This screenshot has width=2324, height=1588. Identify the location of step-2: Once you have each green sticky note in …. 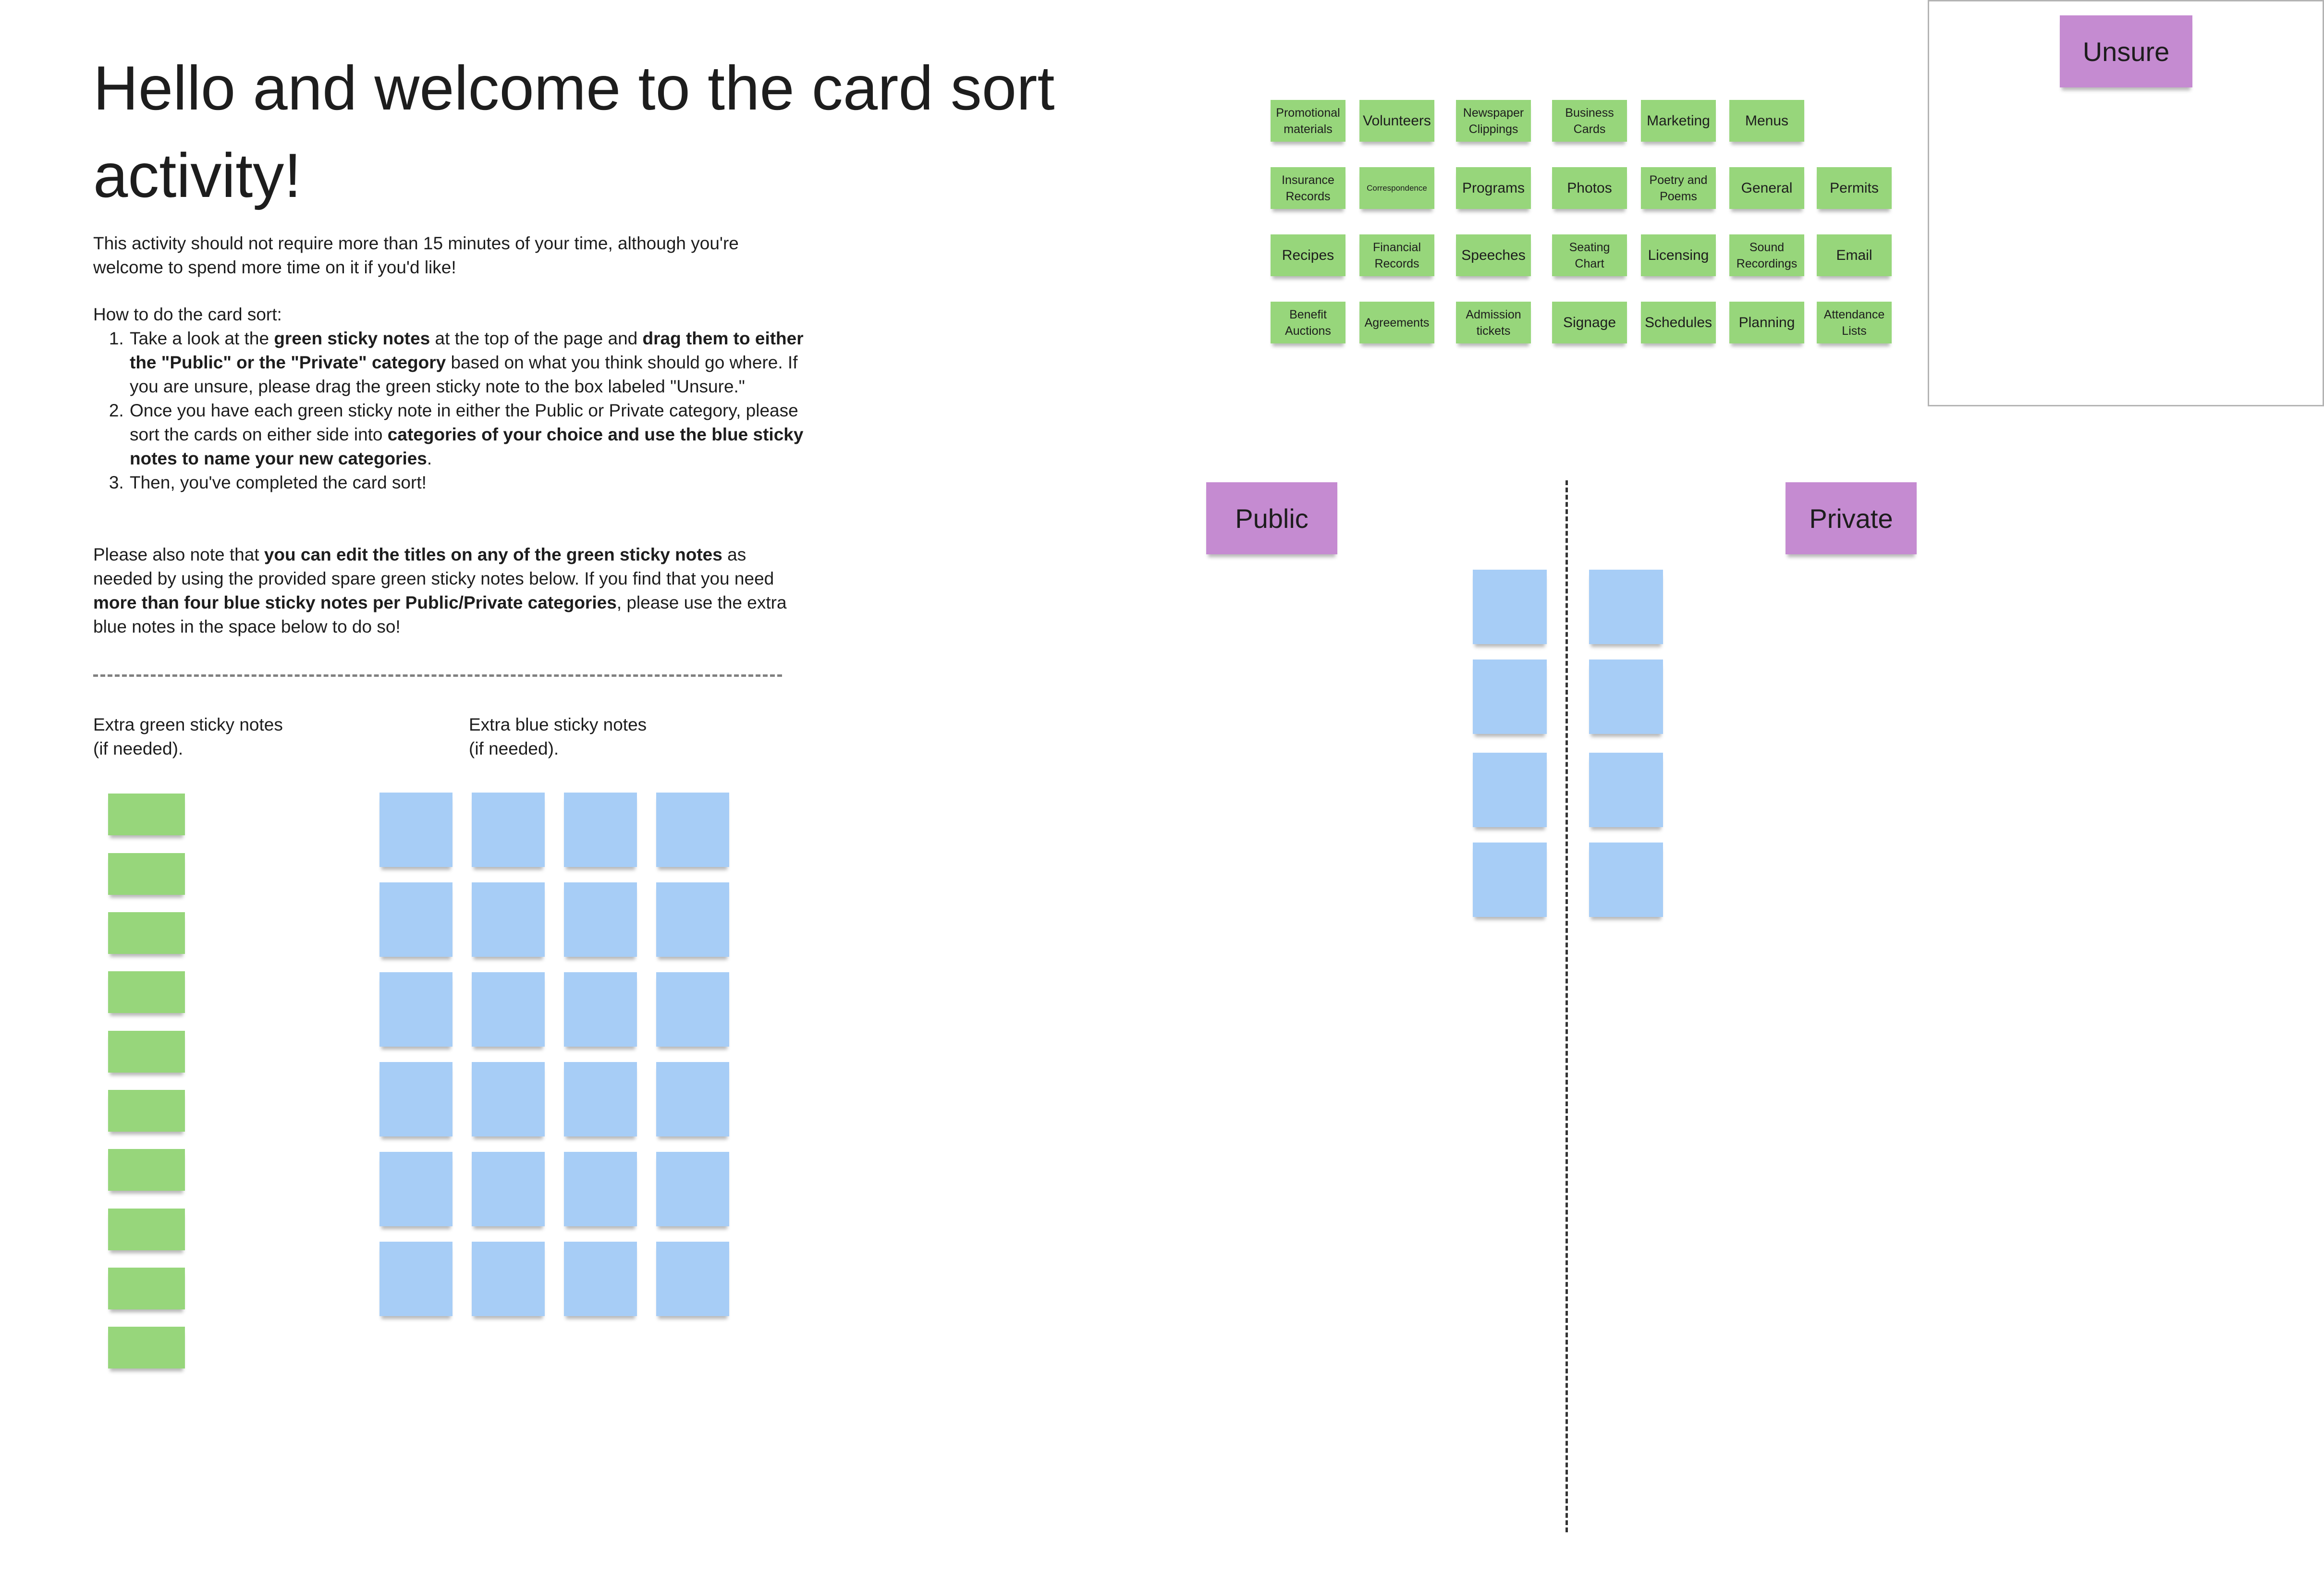
(477, 435).